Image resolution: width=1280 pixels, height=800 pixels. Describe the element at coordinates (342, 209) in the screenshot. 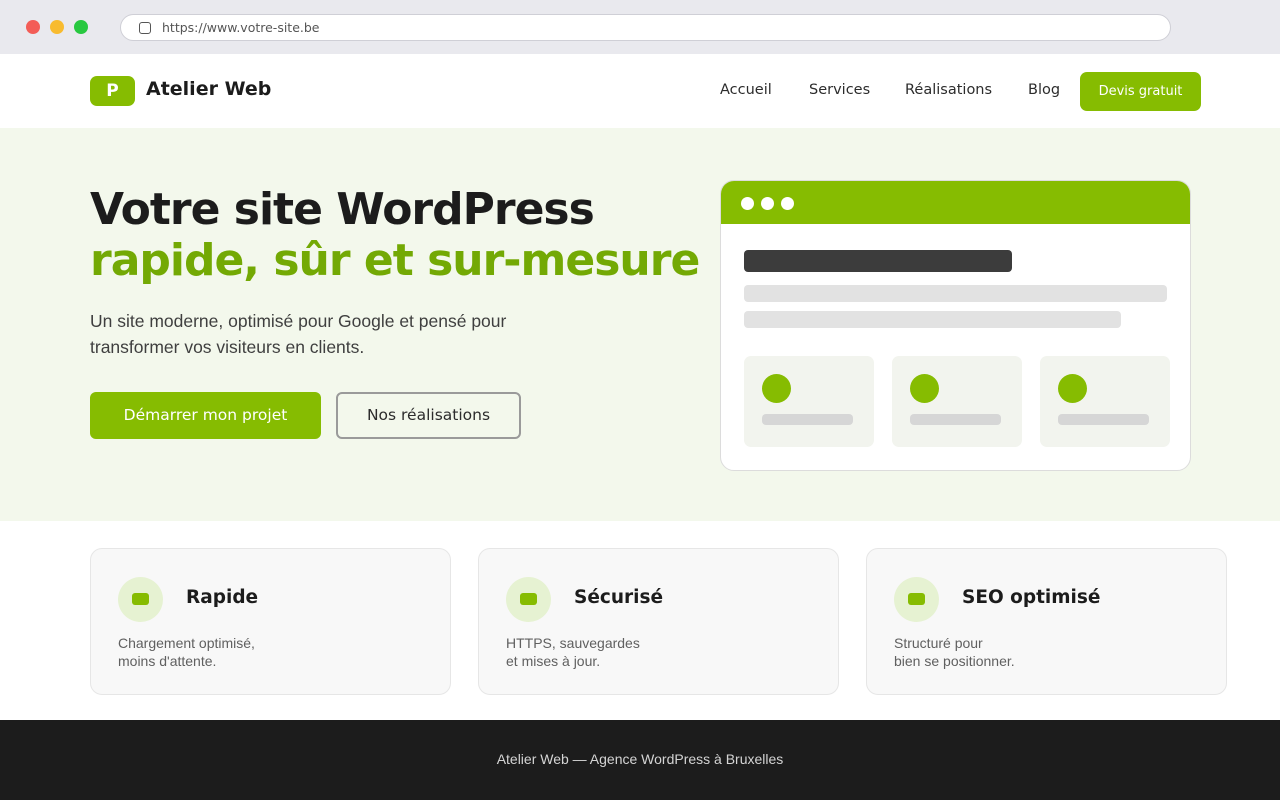

I see `hero-title: Votre site WordPress` at that location.